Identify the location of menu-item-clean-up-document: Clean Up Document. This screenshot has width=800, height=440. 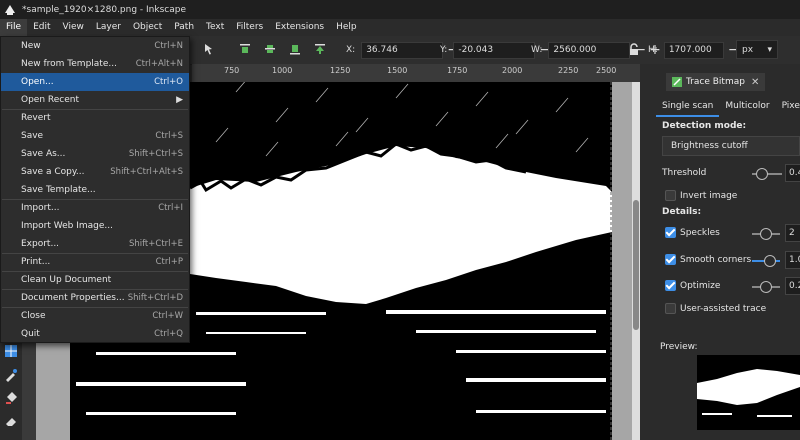
(95, 280).